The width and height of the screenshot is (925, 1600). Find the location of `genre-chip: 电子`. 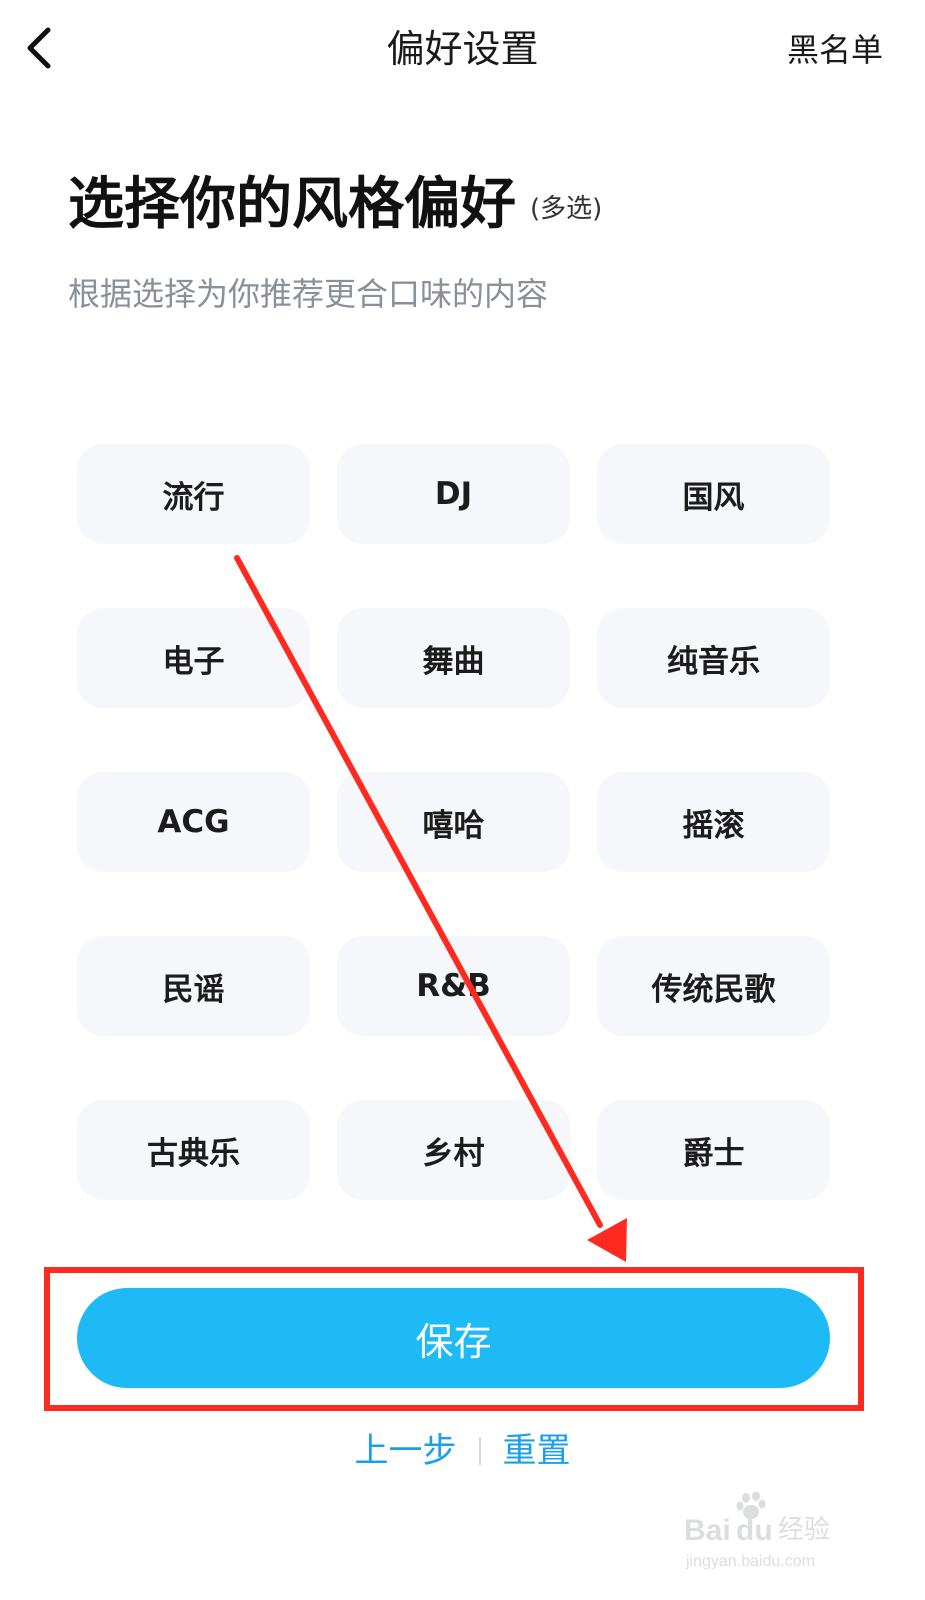

genre-chip: 电子 is located at coordinates (193, 658).